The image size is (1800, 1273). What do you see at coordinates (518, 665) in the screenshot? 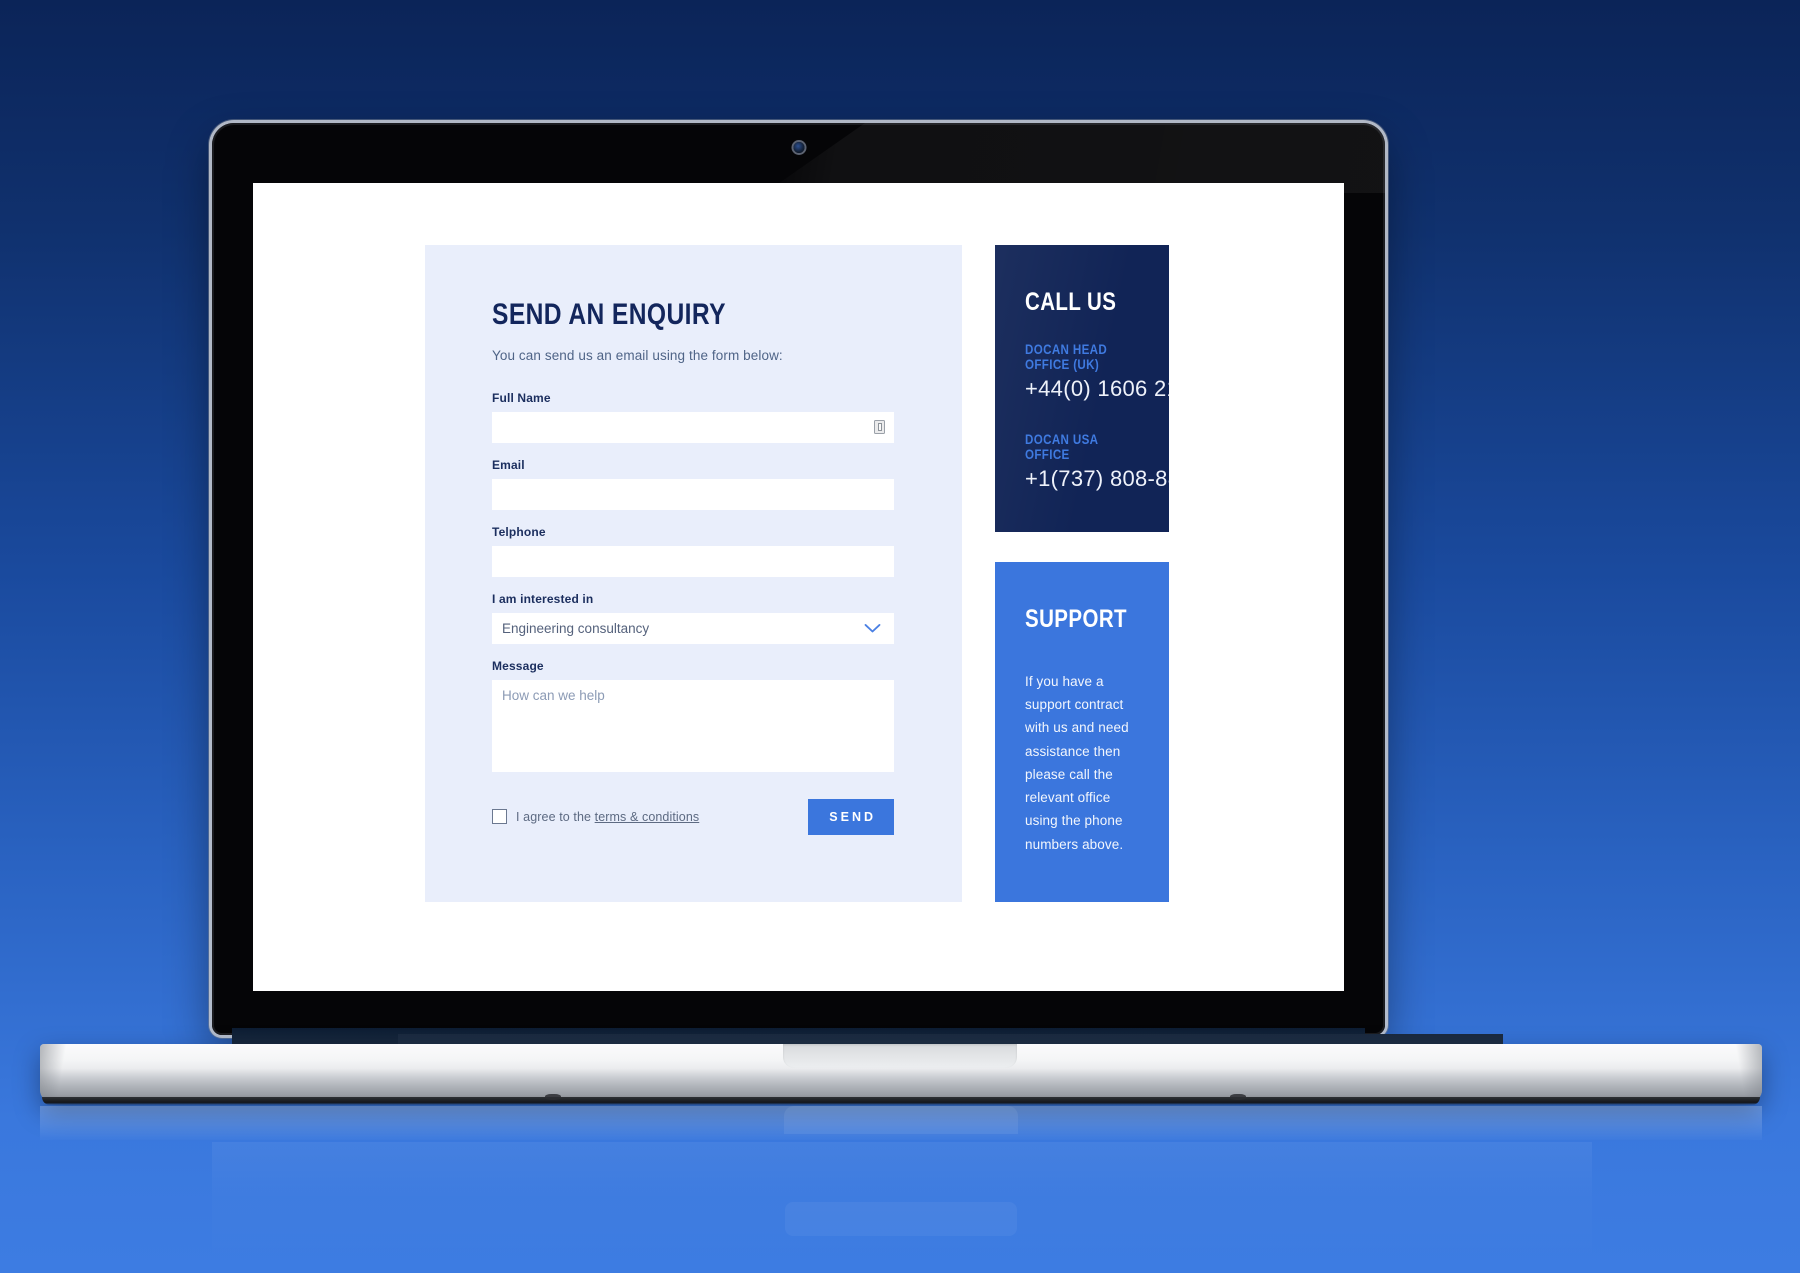
I see `label-message: Message` at bounding box center [518, 665].